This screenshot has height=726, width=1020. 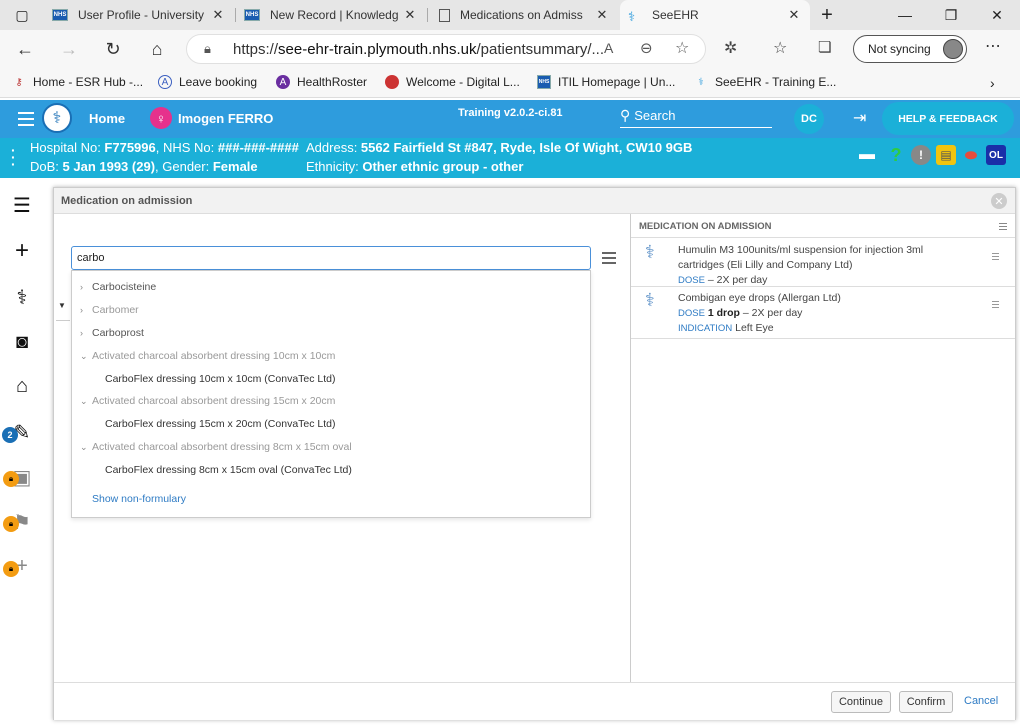 What do you see at coordinates (19, 82) in the screenshot?
I see `key-icon: ⚷` at bounding box center [19, 82].